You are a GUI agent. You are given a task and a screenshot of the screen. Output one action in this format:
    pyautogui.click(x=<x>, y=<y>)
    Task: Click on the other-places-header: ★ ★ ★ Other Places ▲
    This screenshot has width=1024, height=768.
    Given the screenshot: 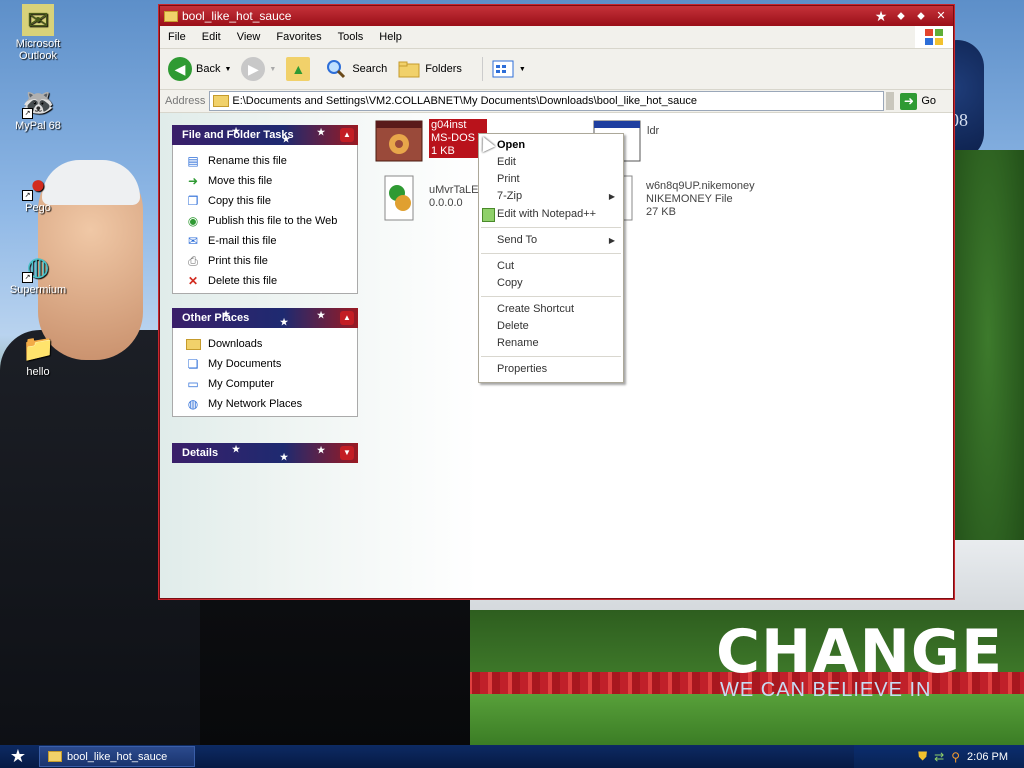 What is the action you would take?
    pyautogui.click(x=265, y=318)
    